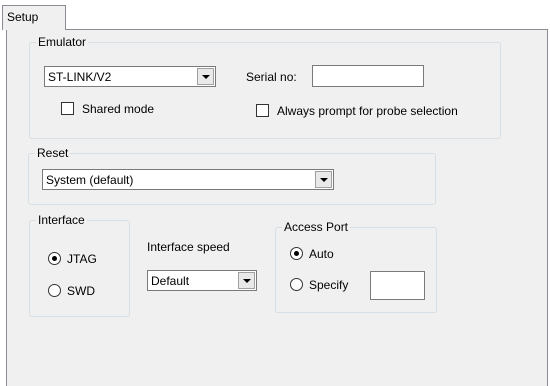 Image resolution: width=550 pixels, height=386 pixels. What do you see at coordinates (61, 220) in the screenshot?
I see `interface-legend: Interface` at bounding box center [61, 220].